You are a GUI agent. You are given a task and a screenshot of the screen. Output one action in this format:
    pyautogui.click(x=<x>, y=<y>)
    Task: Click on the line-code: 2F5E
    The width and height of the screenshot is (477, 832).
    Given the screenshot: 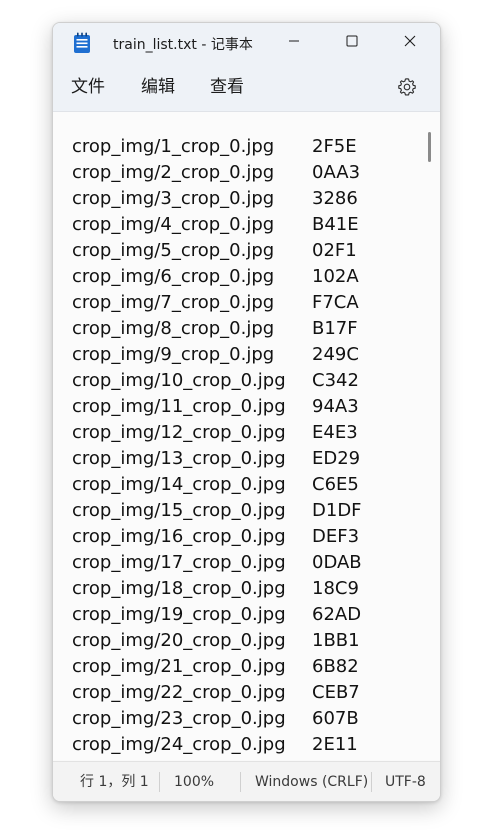 What is the action you would take?
    pyautogui.click(x=334, y=146)
    